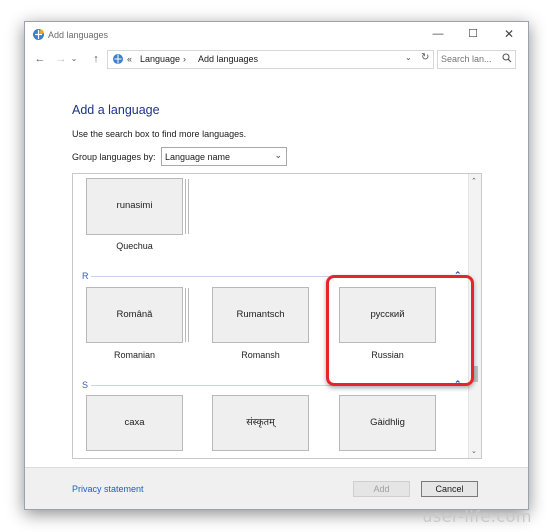 This screenshot has width=550, height=532. Describe the element at coordinates (116, 110) in the screenshot. I see `page-title: Add a language` at that location.